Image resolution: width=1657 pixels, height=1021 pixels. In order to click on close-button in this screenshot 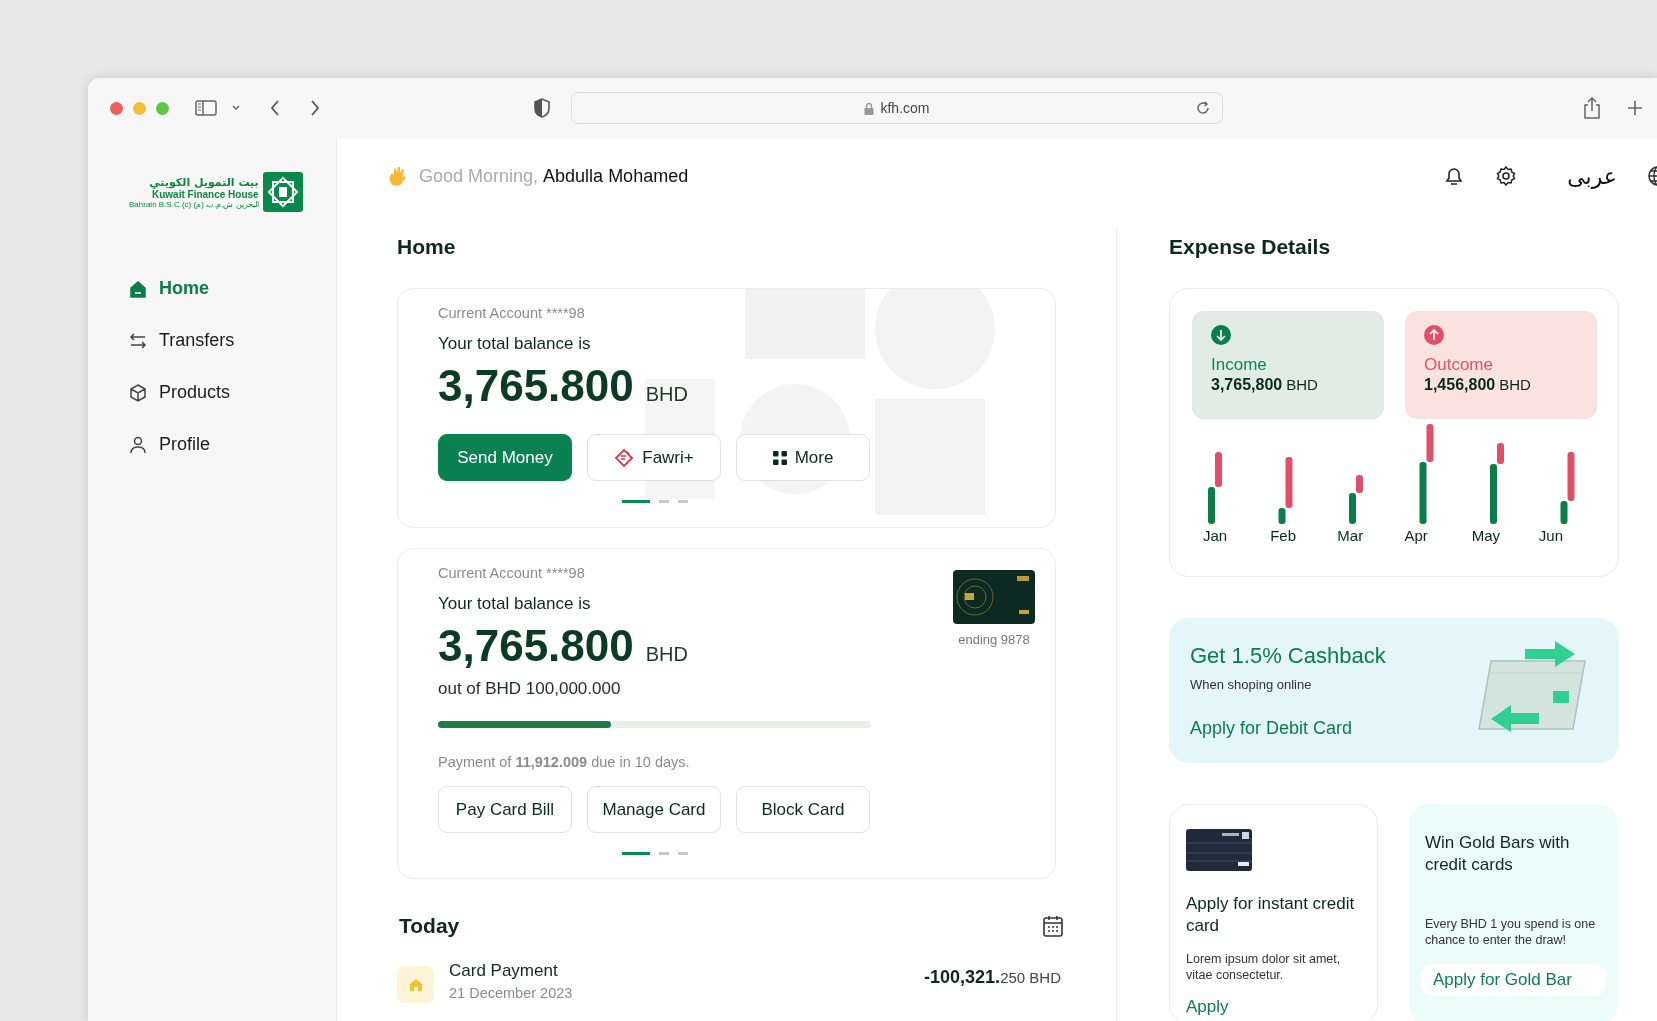, I will do `click(116, 108)`.